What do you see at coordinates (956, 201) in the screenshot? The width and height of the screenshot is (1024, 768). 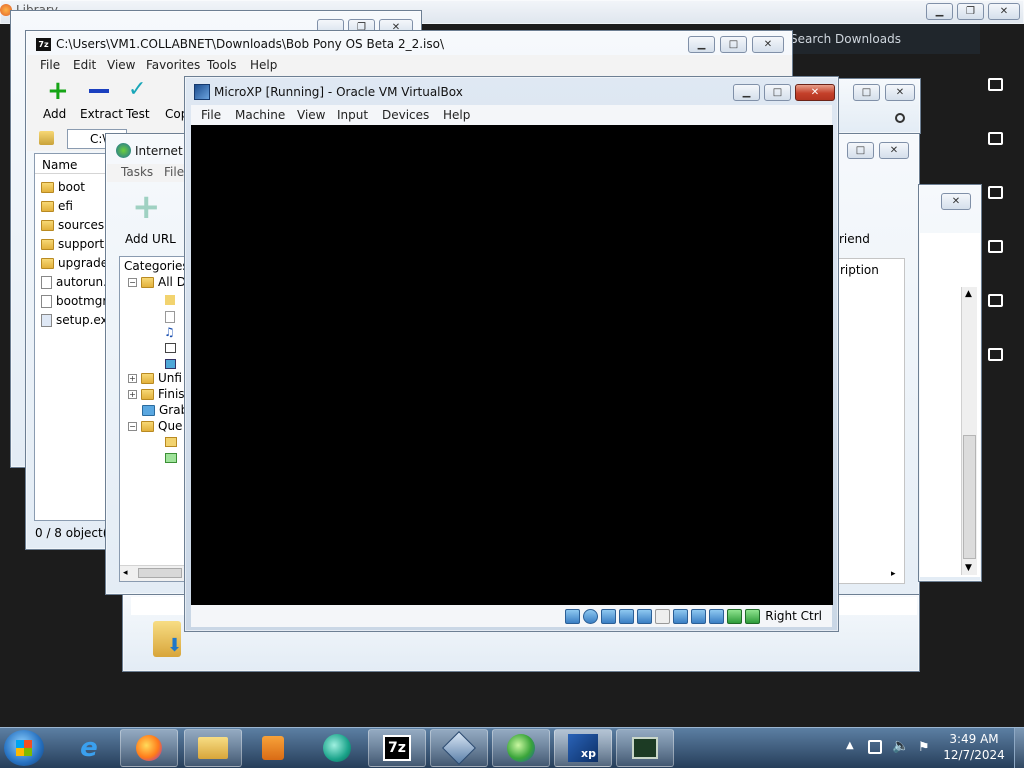 I see `far-right-close-button: ✕` at bounding box center [956, 201].